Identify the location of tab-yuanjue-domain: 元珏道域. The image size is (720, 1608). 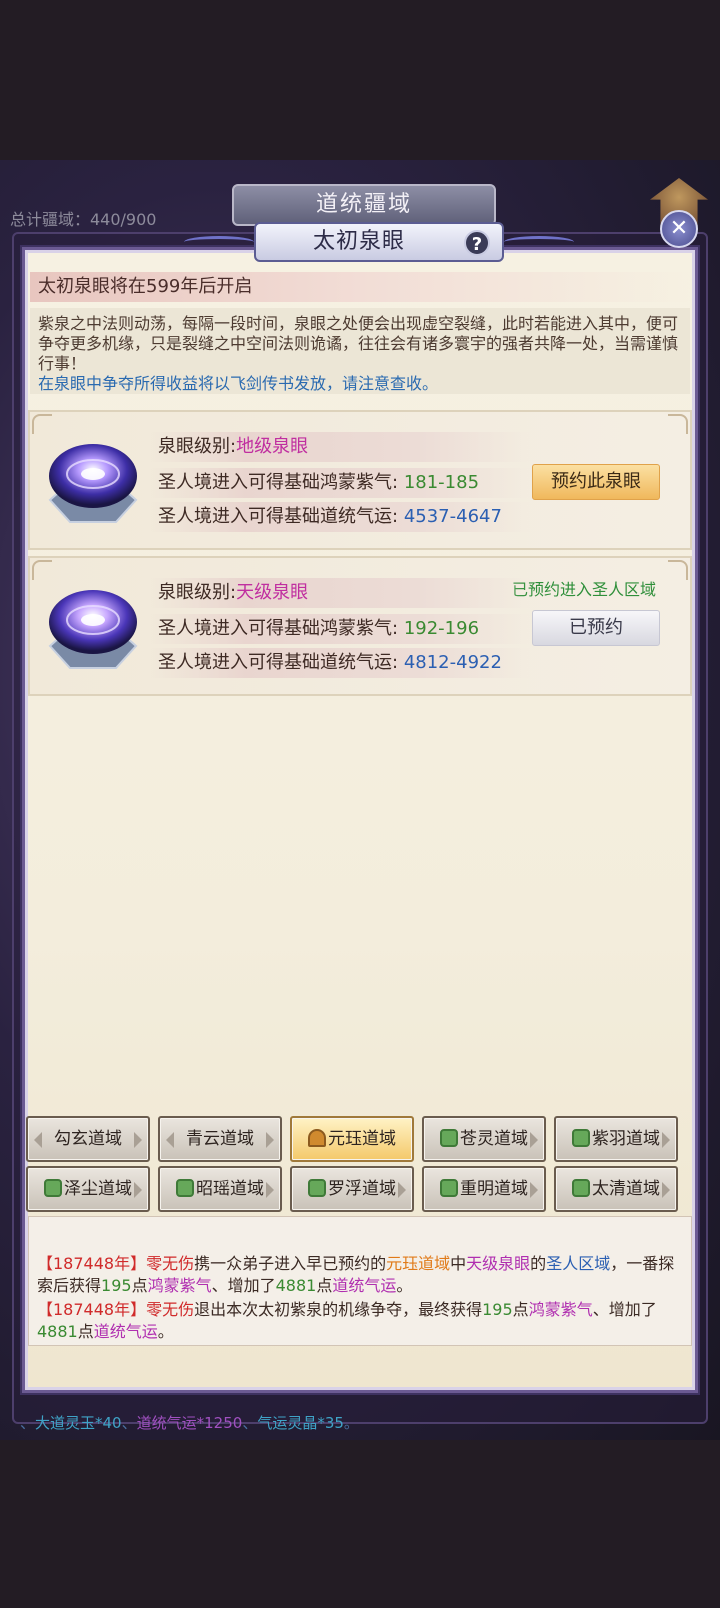
(352, 1139).